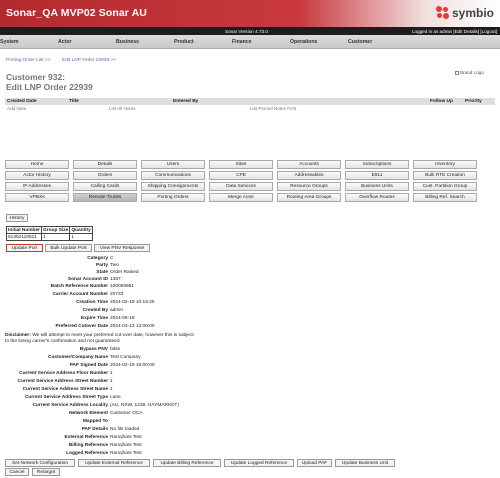 The height and width of the screenshot is (478, 500). What do you see at coordinates (250, 295) in the screenshot?
I see `detail-row: Carrier Account Number 20733` at bounding box center [250, 295].